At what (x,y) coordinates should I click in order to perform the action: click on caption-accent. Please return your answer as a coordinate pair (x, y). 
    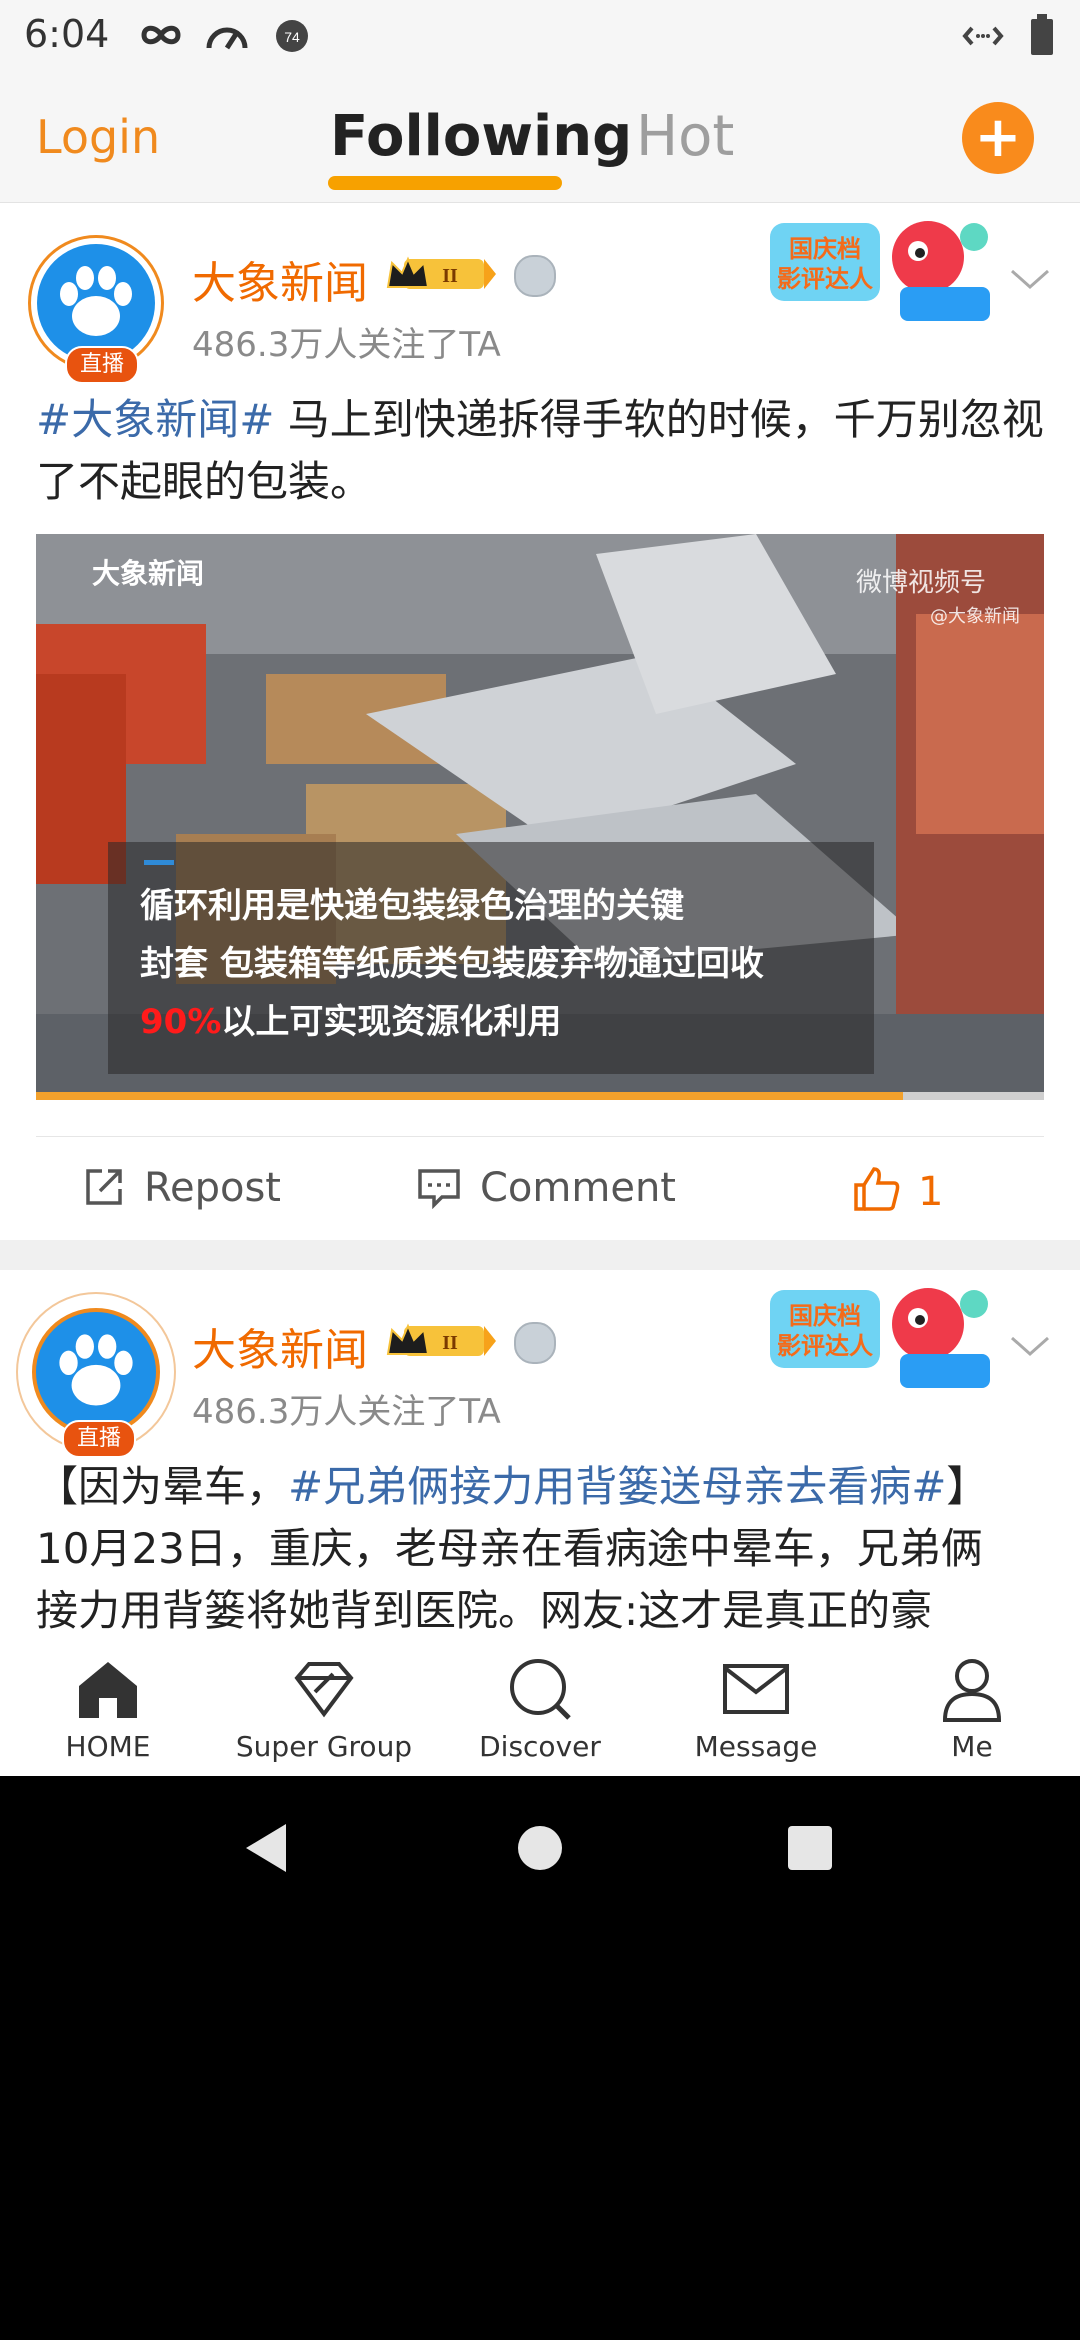
    Looking at the image, I should click on (159, 862).